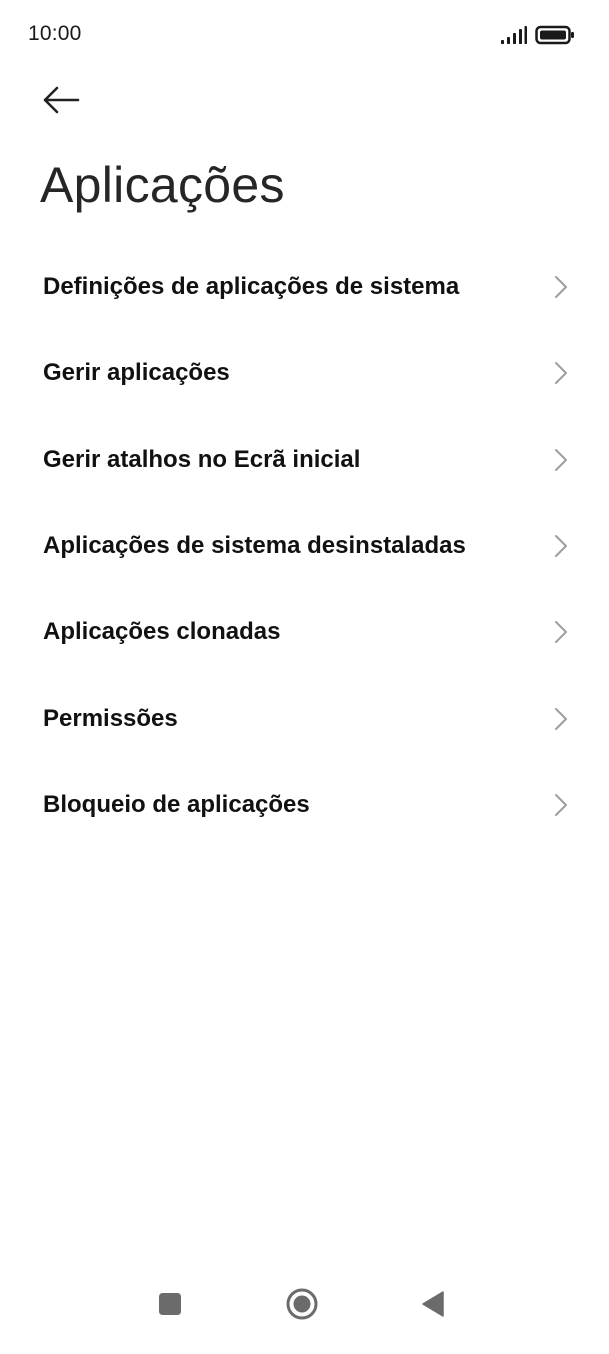 The height and width of the screenshot is (1354, 609). What do you see at coordinates (176, 804) in the screenshot?
I see `menu-item-label: Bloqueio de aplicações` at bounding box center [176, 804].